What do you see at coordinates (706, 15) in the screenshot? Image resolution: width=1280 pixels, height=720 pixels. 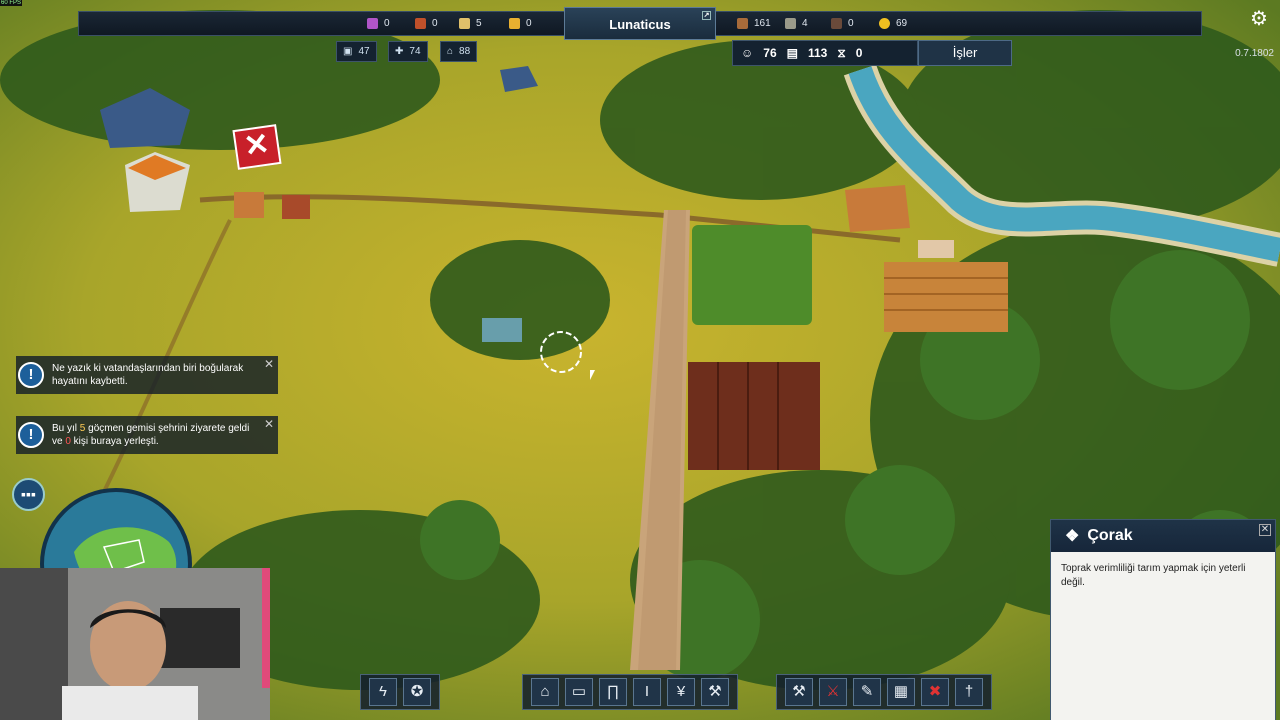 I see `edit-name-icon: ↗` at bounding box center [706, 15].